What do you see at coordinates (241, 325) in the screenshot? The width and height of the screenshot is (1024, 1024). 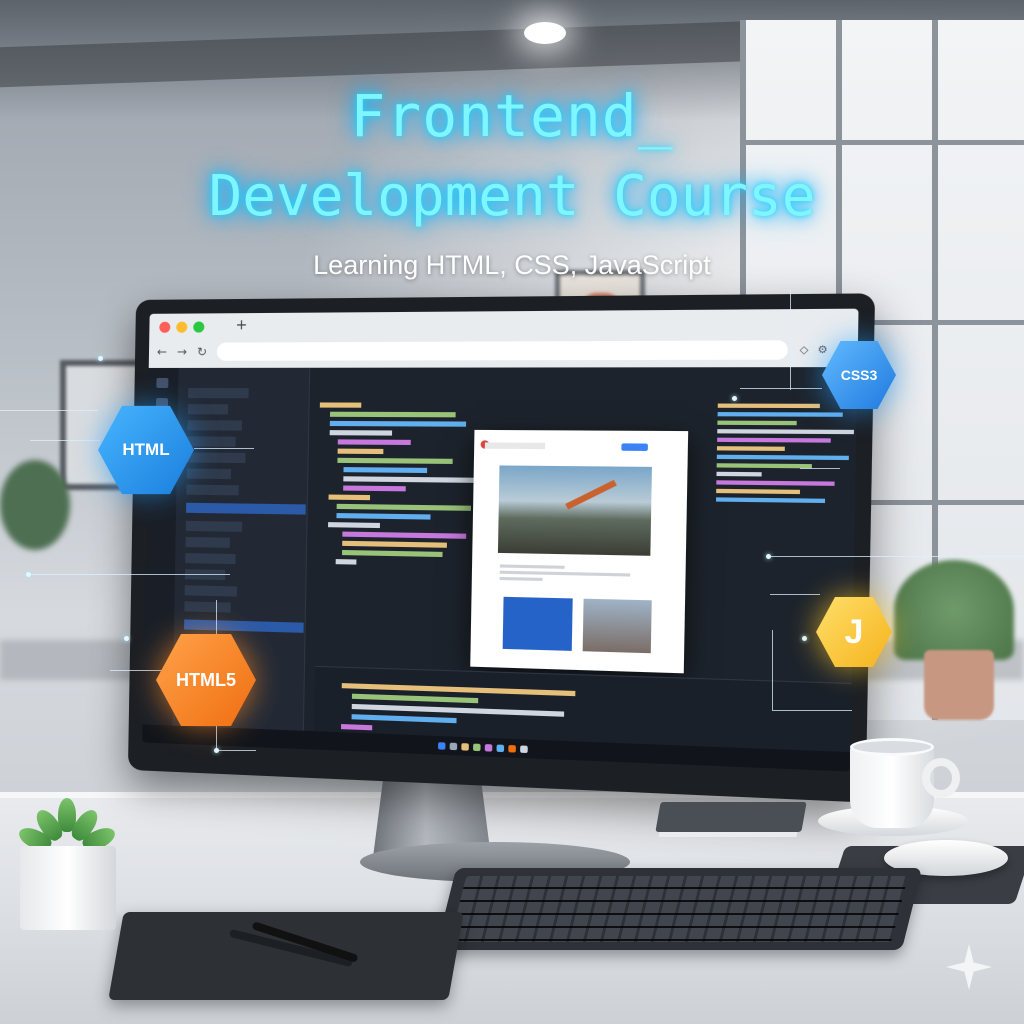 I see `new-tab-icon: +` at bounding box center [241, 325].